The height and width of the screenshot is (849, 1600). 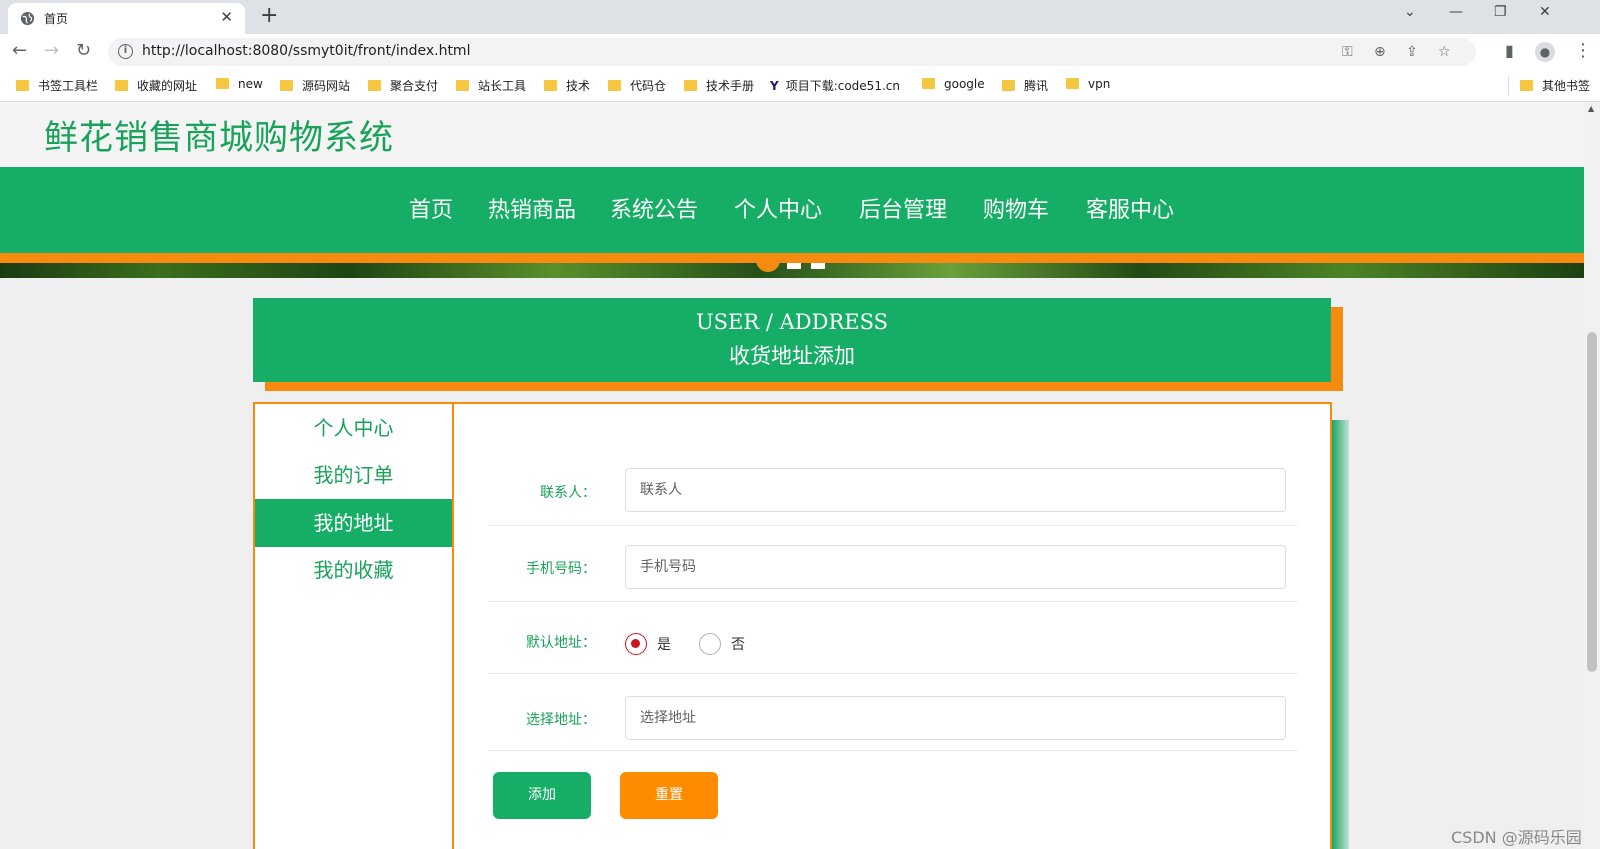 What do you see at coordinates (1592, 502) in the screenshot?
I see `scrollbar-thumb` at bounding box center [1592, 502].